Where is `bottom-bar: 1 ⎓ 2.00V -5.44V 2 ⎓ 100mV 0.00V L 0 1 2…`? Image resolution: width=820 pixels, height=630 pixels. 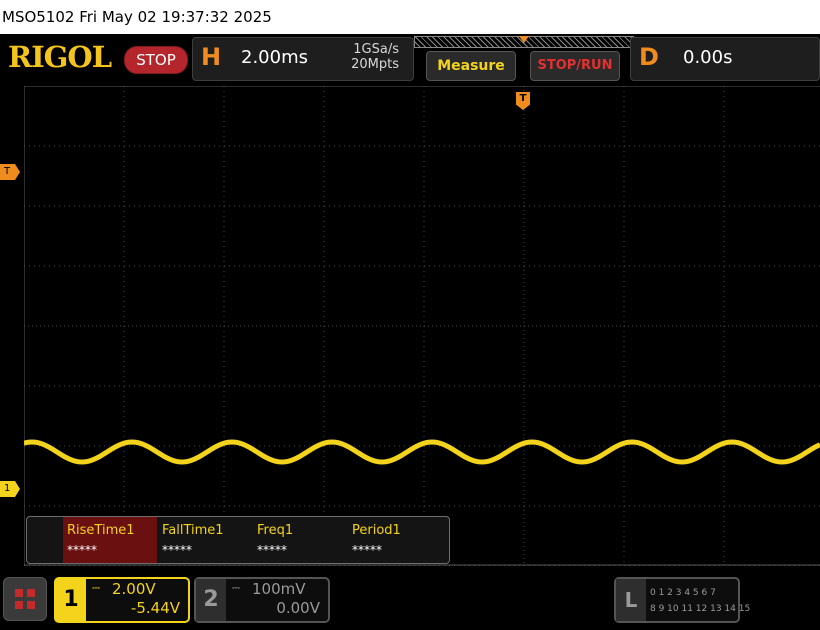
bottom-bar: 1 ⎓ 2.00V -5.44V 2 ⎓ 100mV 0.00V L 0 1 2… is located at coordinates (410, 600).